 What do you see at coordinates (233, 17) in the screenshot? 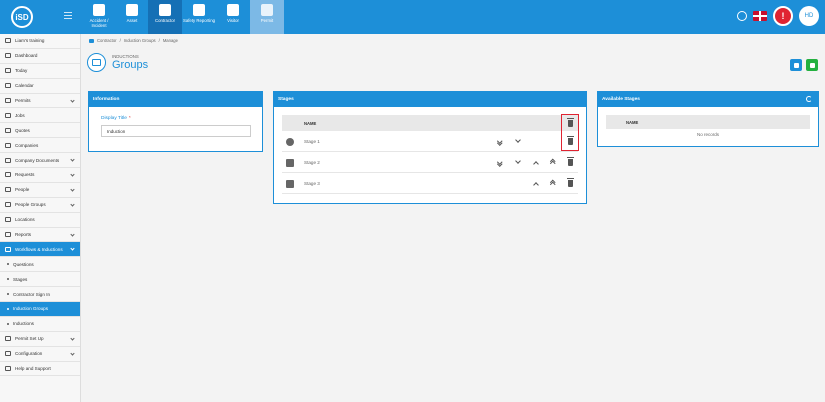
I see `module-visitor: Visitor` at bounding box center [233, 17].